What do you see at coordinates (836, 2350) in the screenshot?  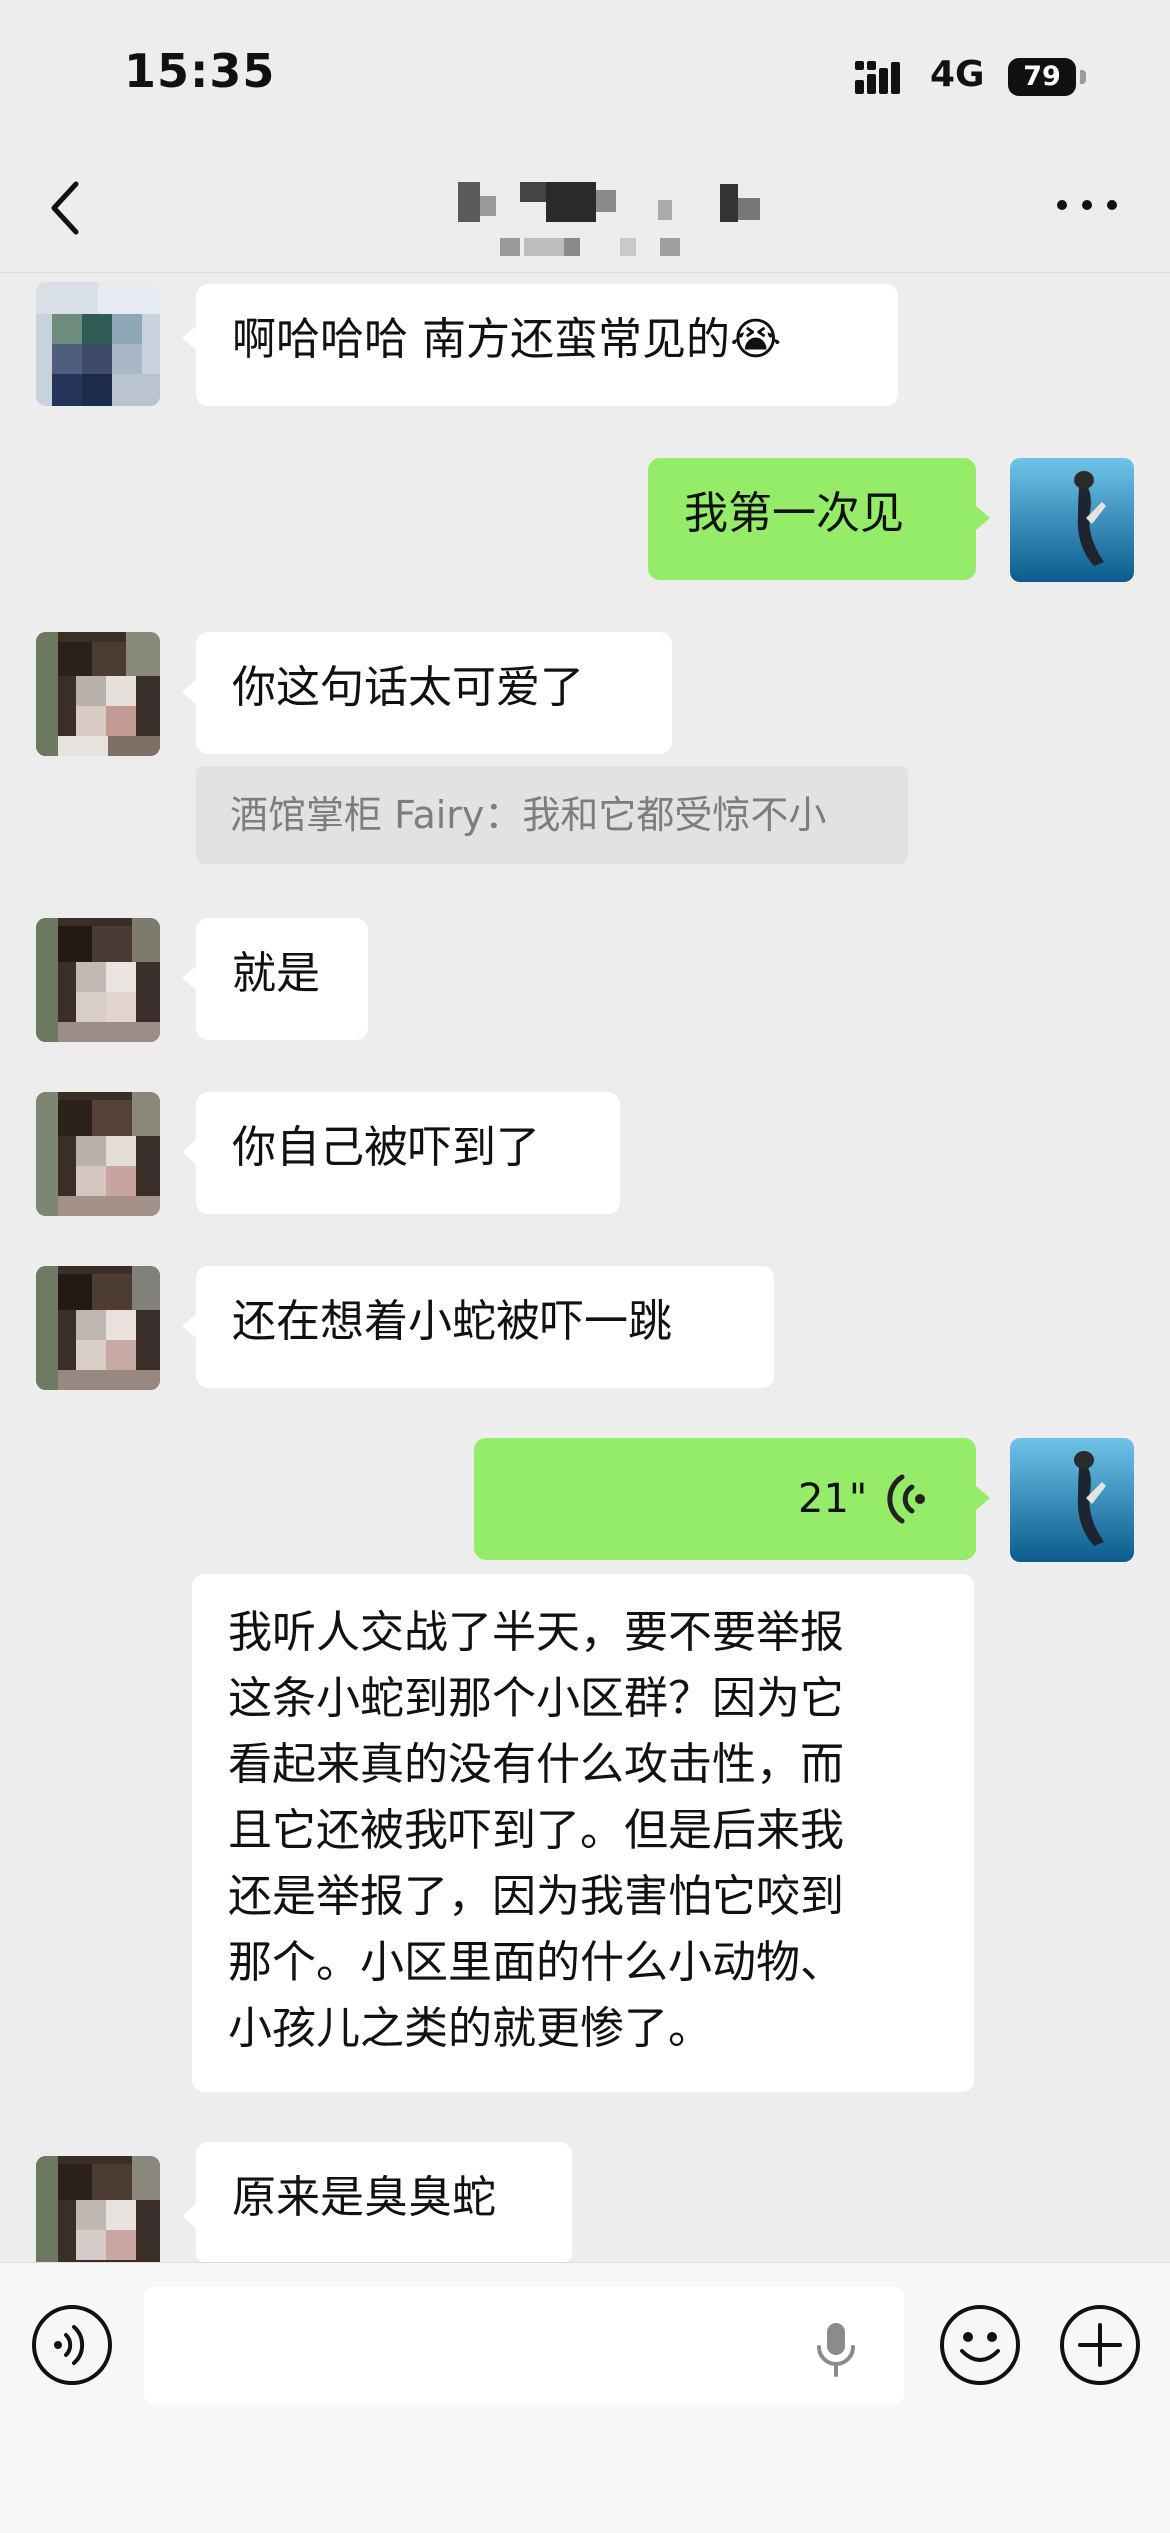 I see `microphone-icon` at bounding box center [836, 2350].